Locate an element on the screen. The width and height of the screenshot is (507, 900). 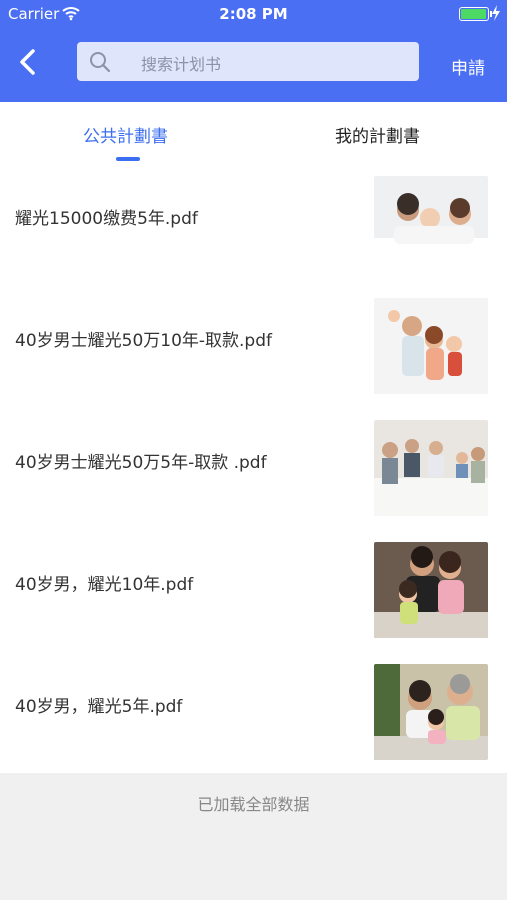
list-footer: 已加载全部数据 is located at coordinates (253, 836).